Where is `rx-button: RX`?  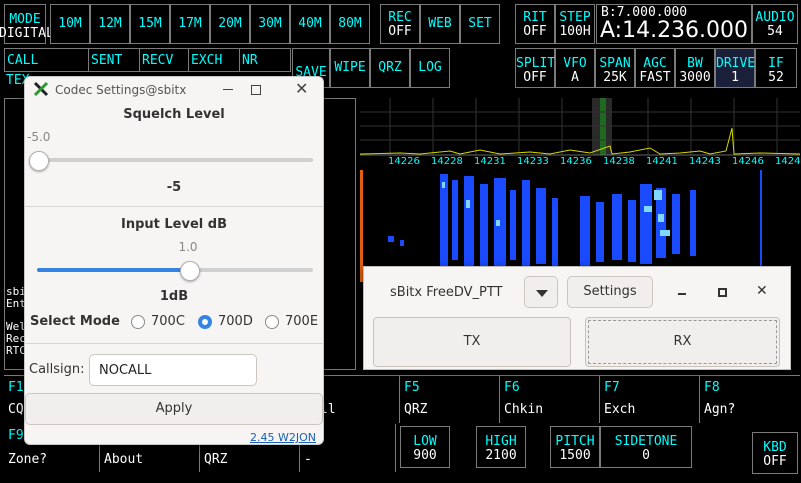 rx-button: RX is located at coordinates (682, 342).